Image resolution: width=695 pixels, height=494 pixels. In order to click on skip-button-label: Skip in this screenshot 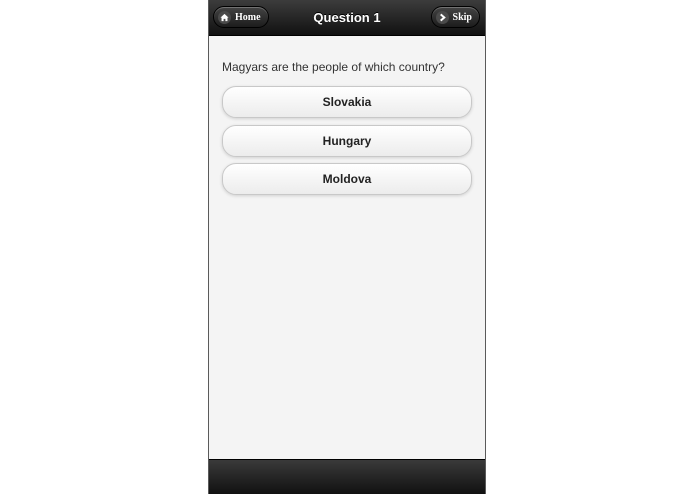, I will do `click(462, 17)`.